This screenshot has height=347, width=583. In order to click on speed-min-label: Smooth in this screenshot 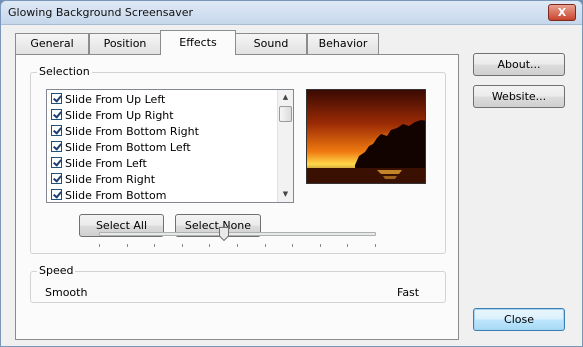, I will do `click(66, 292)`.